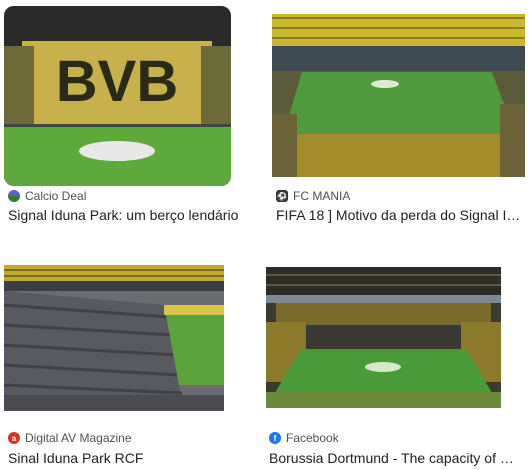  What do you see at coordinates (275, 438) in the screenshot?
I see `facebook-favicon-icon: f` at bounding box center [275, 438].